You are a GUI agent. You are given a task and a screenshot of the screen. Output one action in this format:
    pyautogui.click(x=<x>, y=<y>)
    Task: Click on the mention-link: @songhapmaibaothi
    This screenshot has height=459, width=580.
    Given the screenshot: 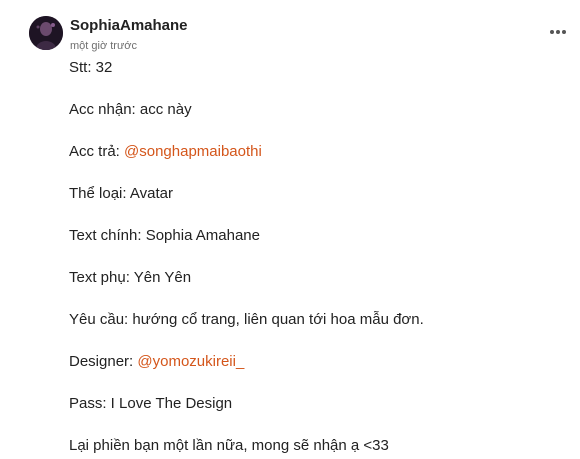 What is the action you would take?
    pyautogui.click(x=193, y=151)
    